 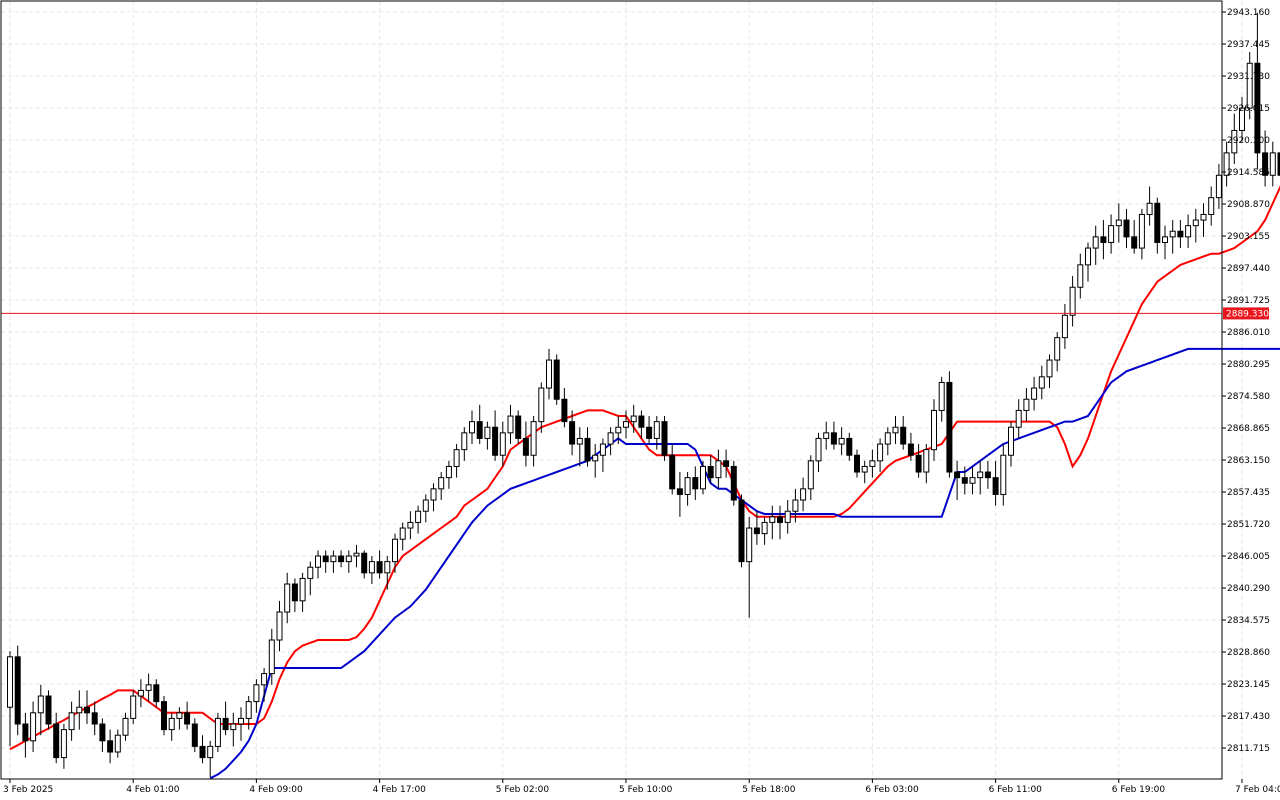 What do you see at coordinates (1248, 365) in the screenshot?
I see `y-tick-label: 2880.295` at bounding box center [1248, 365].